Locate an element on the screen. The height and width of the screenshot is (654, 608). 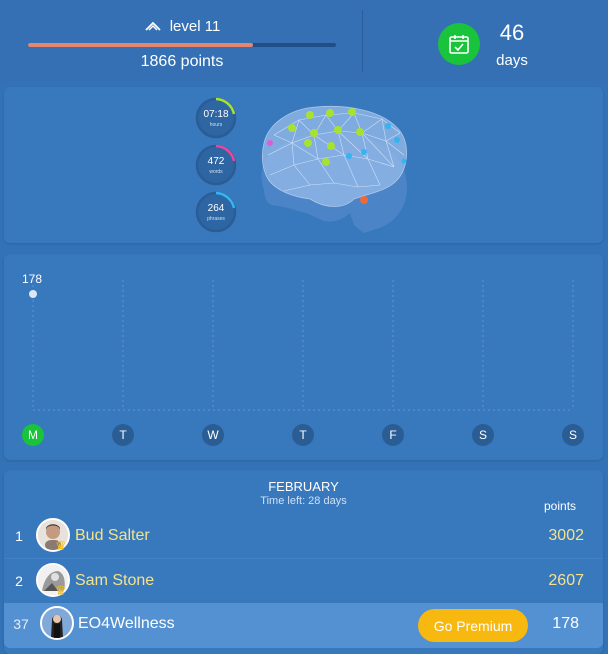
chevron-up-icon is located at coordinates (153, 26).